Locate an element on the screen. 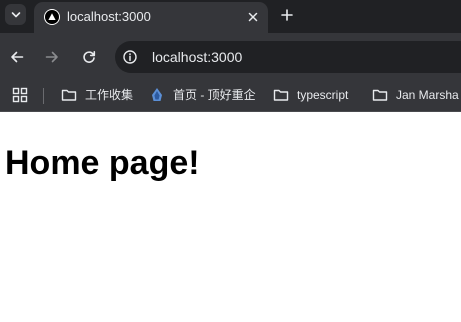  url-text: localhost:3000 is located at coordinates (197, 57).